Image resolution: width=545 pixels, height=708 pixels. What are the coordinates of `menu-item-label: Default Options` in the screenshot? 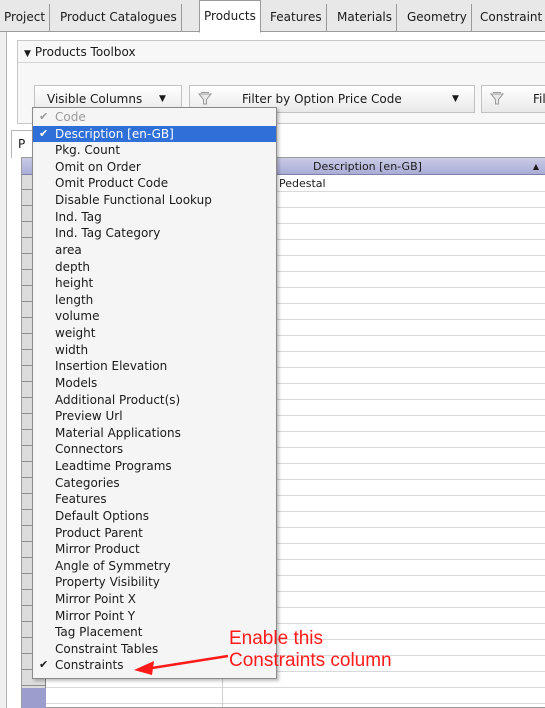 It's located at (102, 515).